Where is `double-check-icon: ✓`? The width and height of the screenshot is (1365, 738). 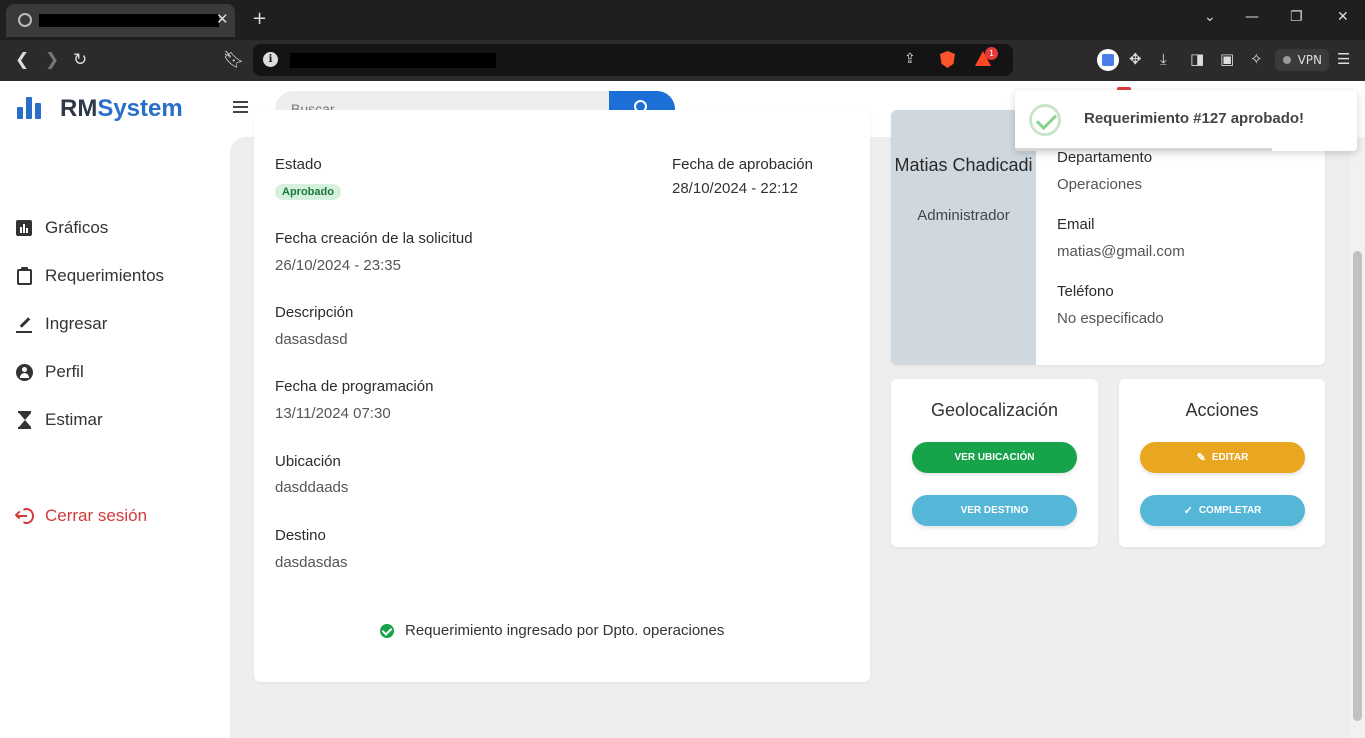
double-check-icon: ✓ is located at coordinates (1188, 511).